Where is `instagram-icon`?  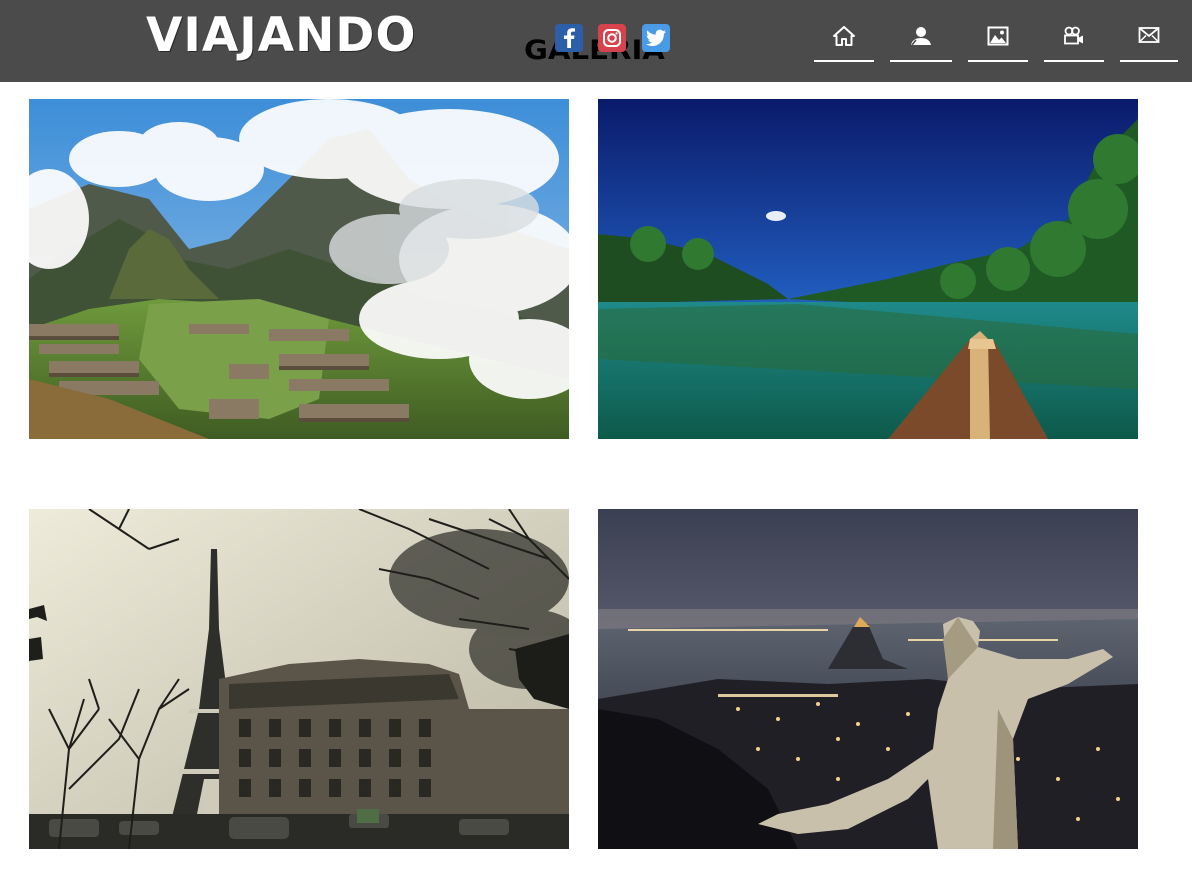
instagram-icon is located at coordinates (612, 38).